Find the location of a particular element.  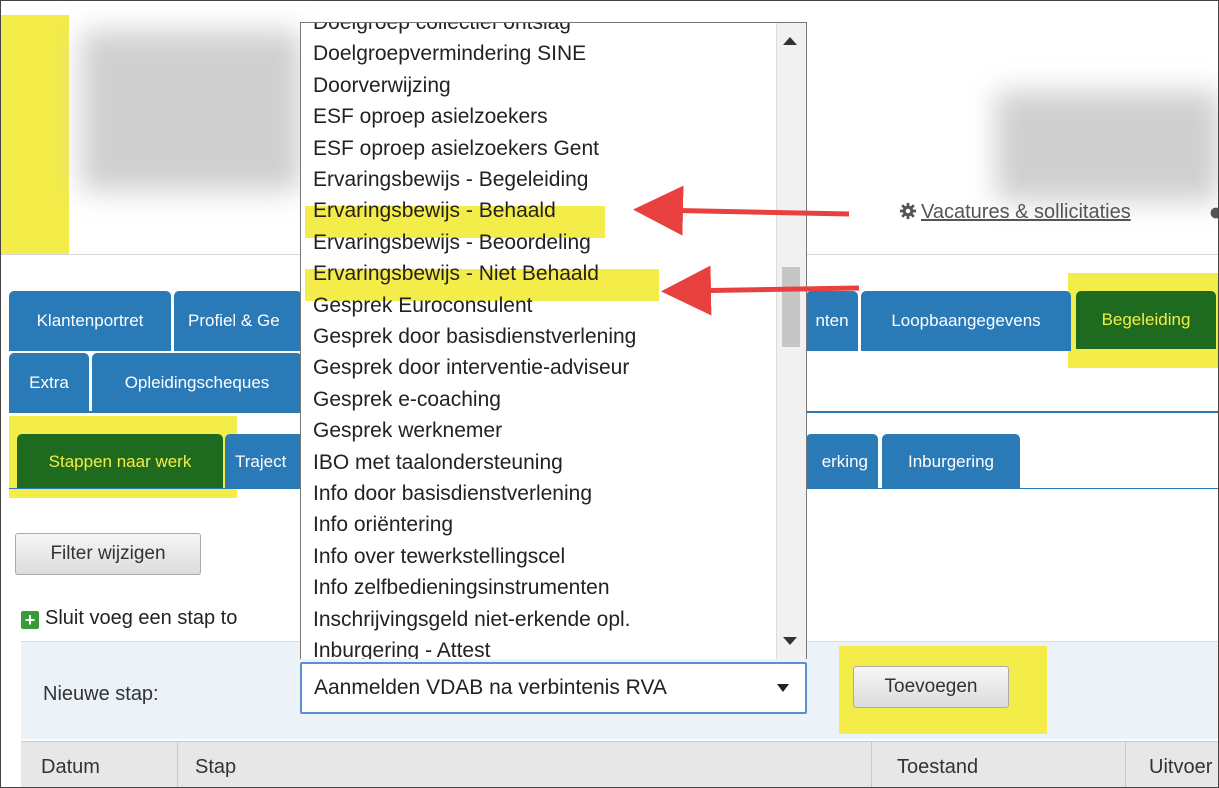

tab-begeleiding: Begeleiding is located at coordinates (1146, 320).